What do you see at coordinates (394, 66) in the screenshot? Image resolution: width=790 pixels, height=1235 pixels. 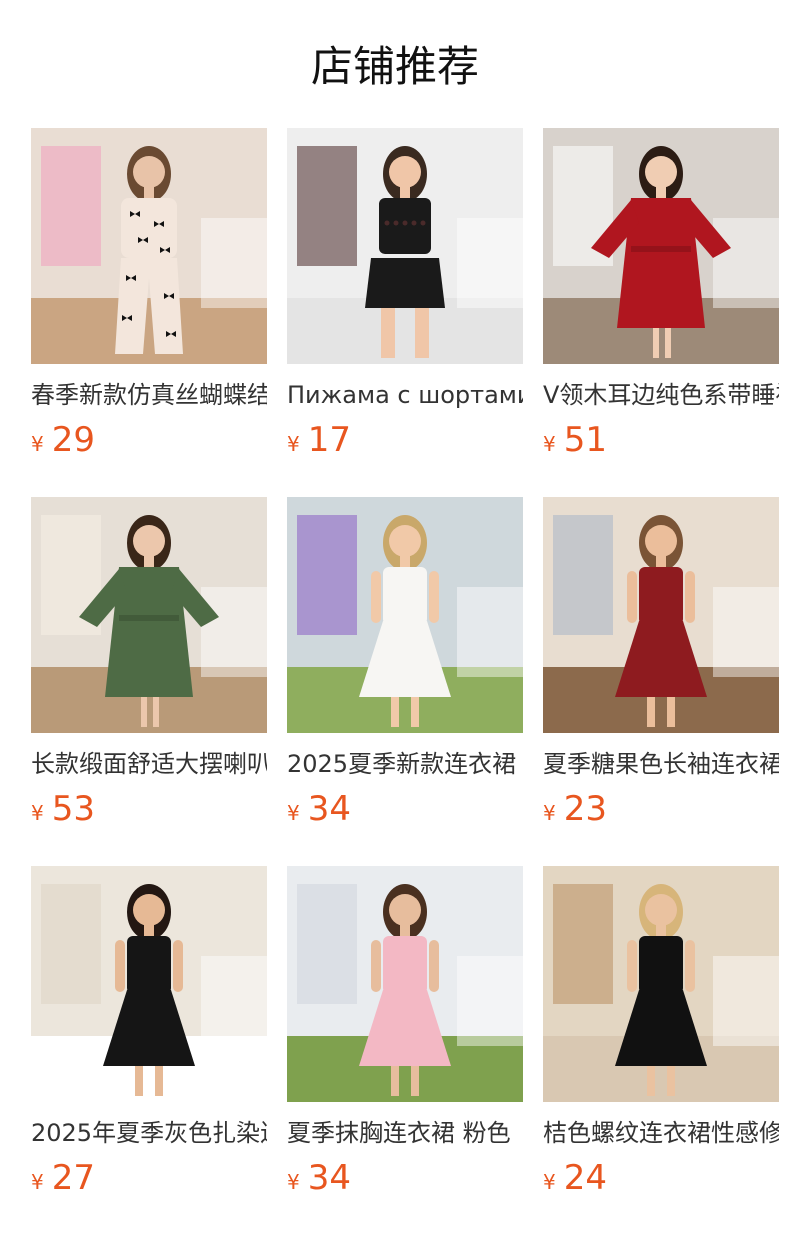 I see `section-title: 店铺推荐` at bounding box center [394, 66].